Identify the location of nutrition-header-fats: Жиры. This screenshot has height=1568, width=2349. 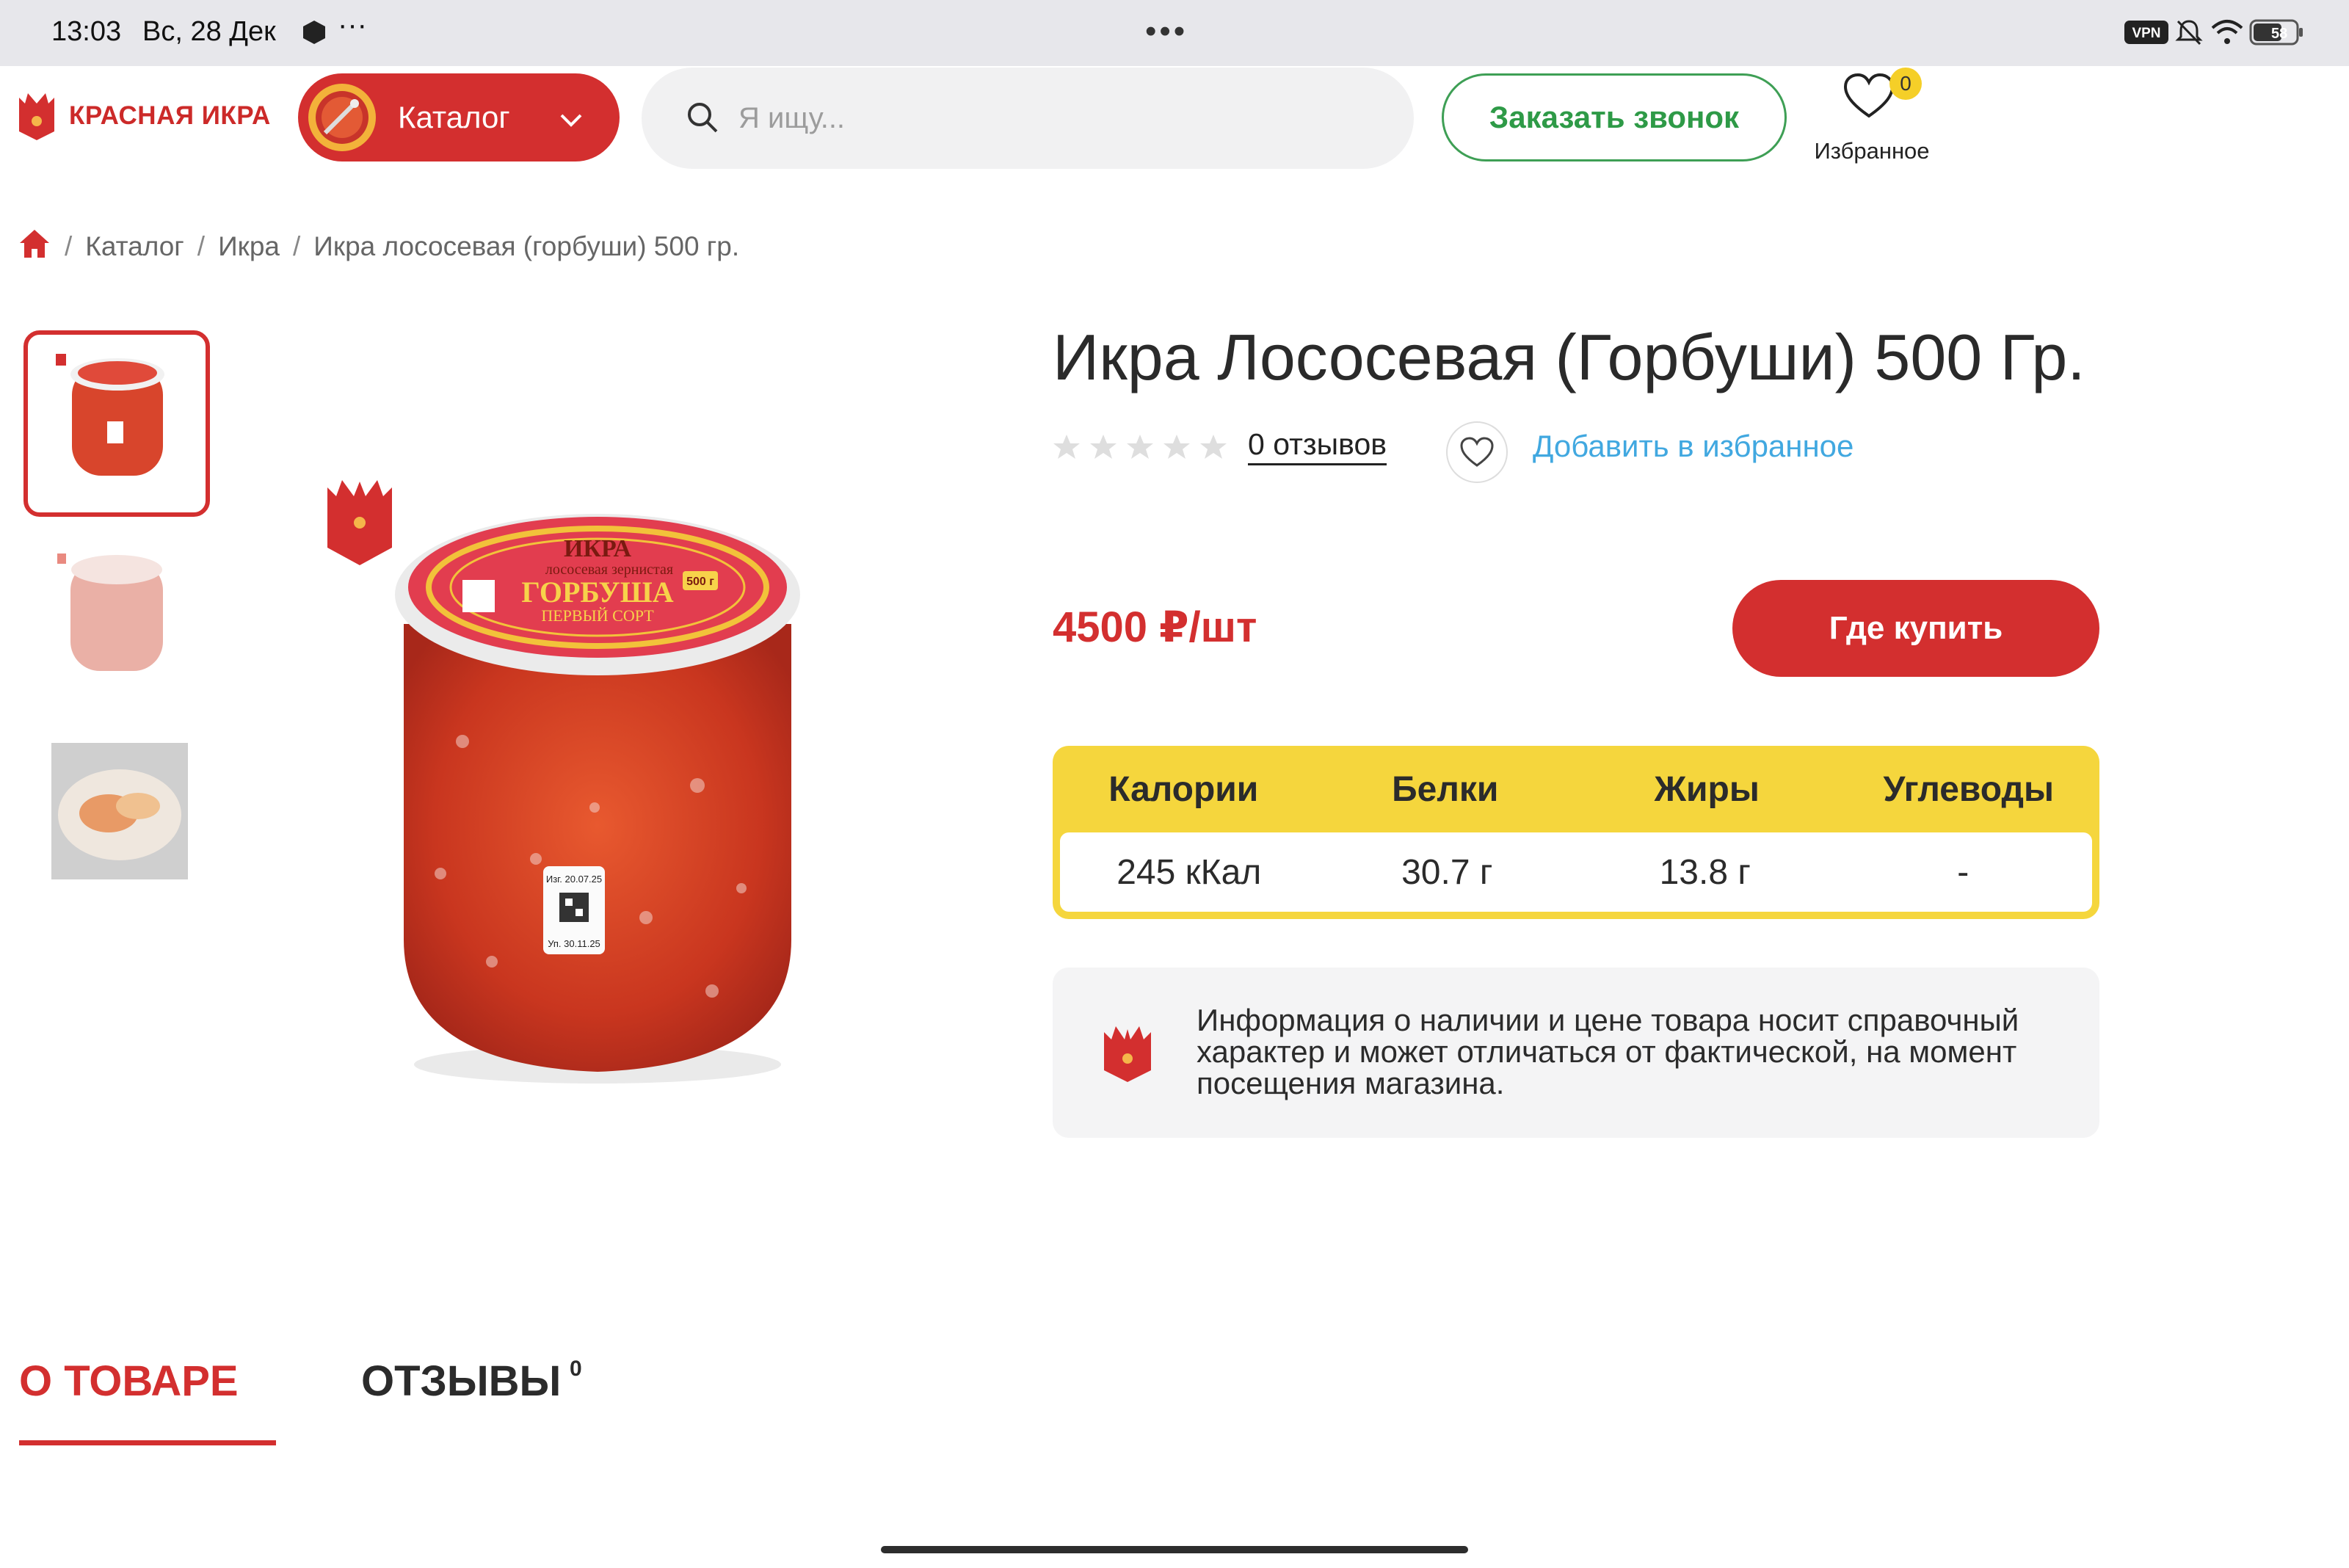
(1707, 789).